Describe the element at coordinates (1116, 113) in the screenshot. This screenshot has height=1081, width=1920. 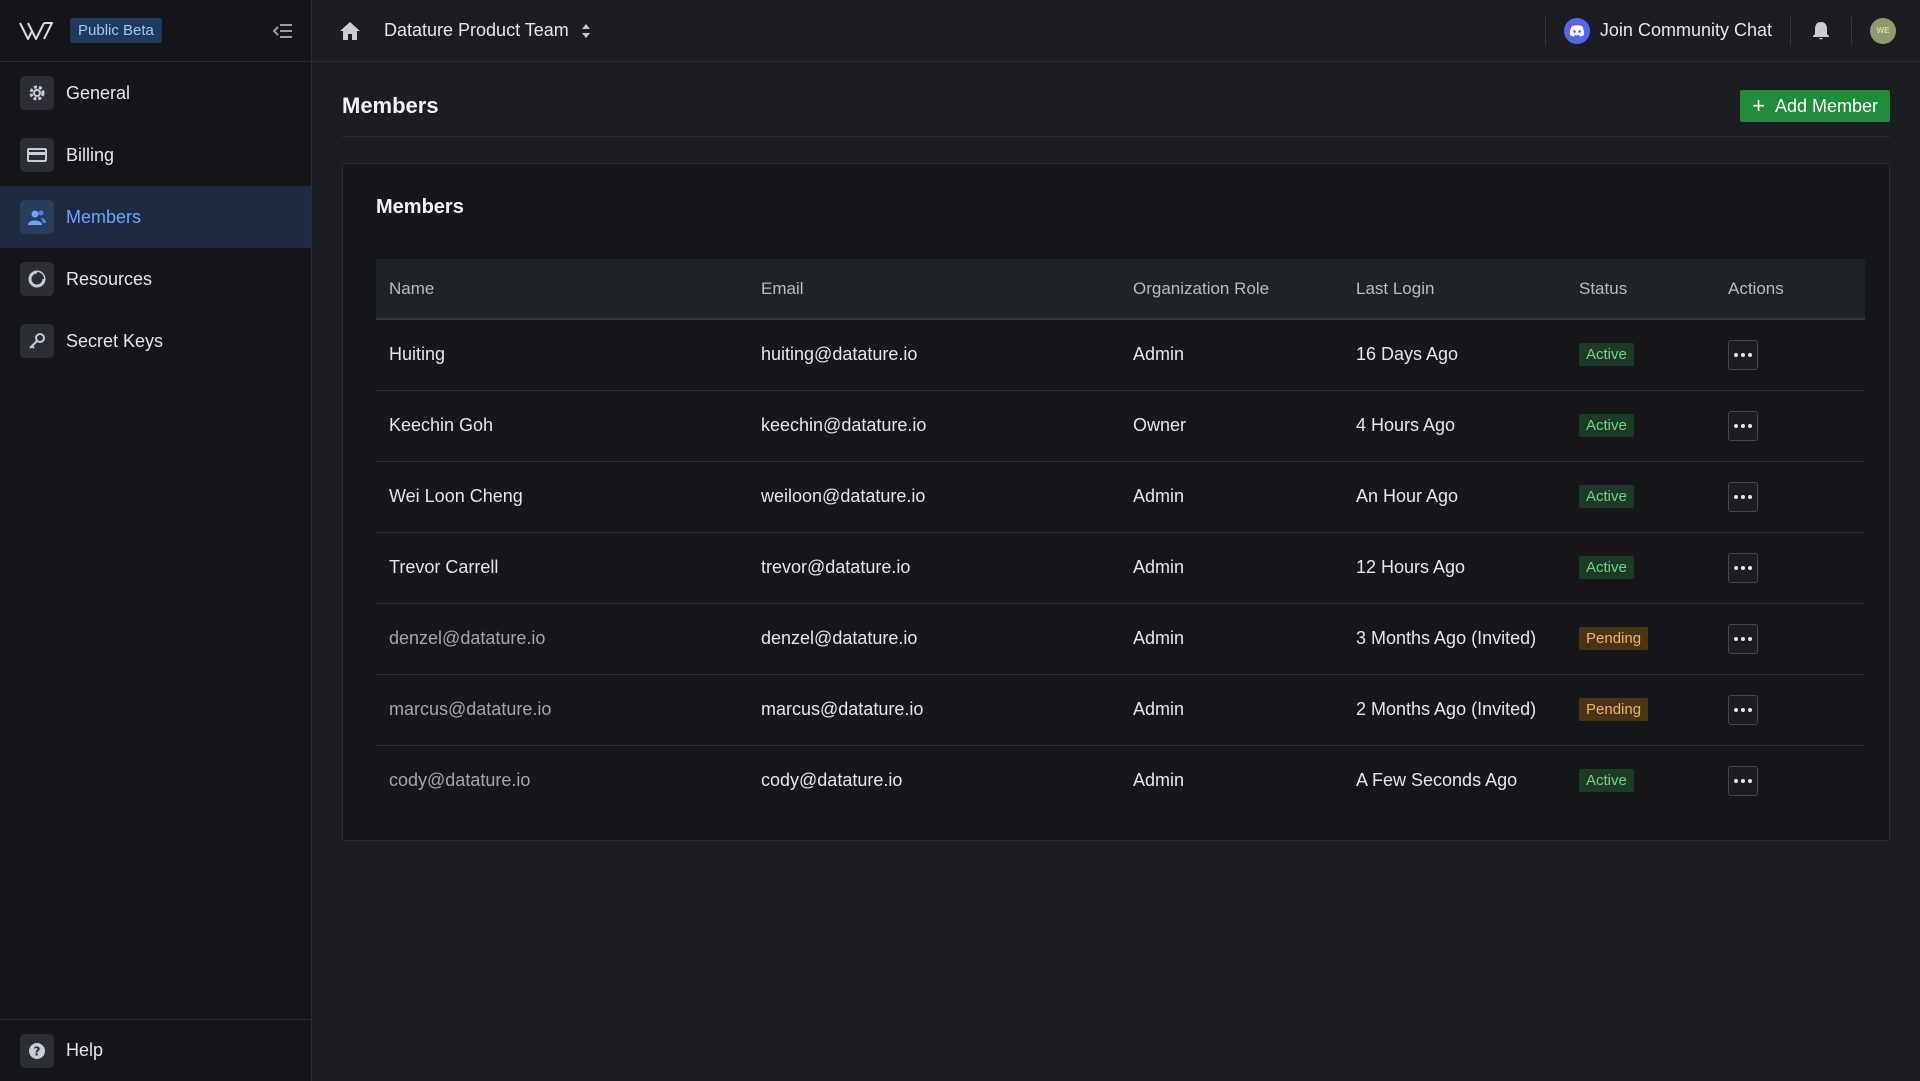
I see `page-header: Members + Add Member` at that location.